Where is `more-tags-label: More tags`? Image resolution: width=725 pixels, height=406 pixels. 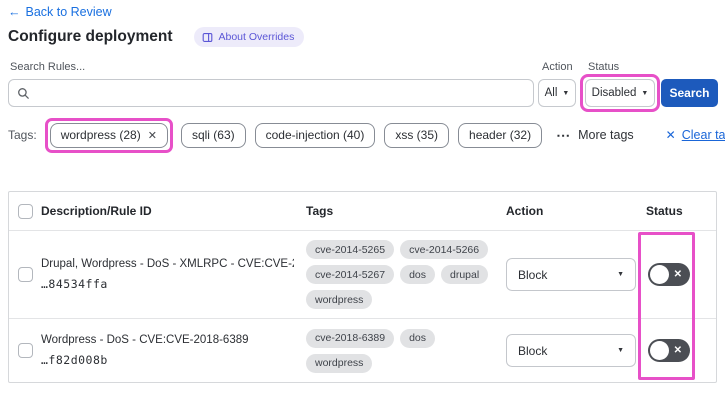
more-tags-label: More tags is located at coordinates (606, 135).